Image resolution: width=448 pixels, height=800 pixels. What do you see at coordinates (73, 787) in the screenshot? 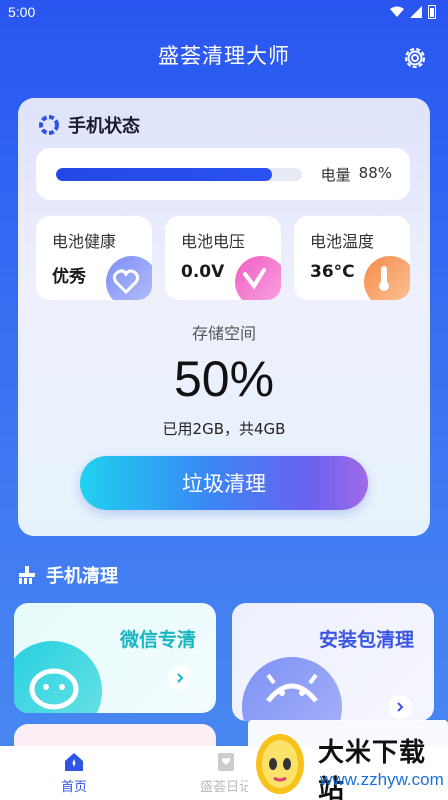
I see `nav-home-label: 首页` at bounding box center [73, 787].